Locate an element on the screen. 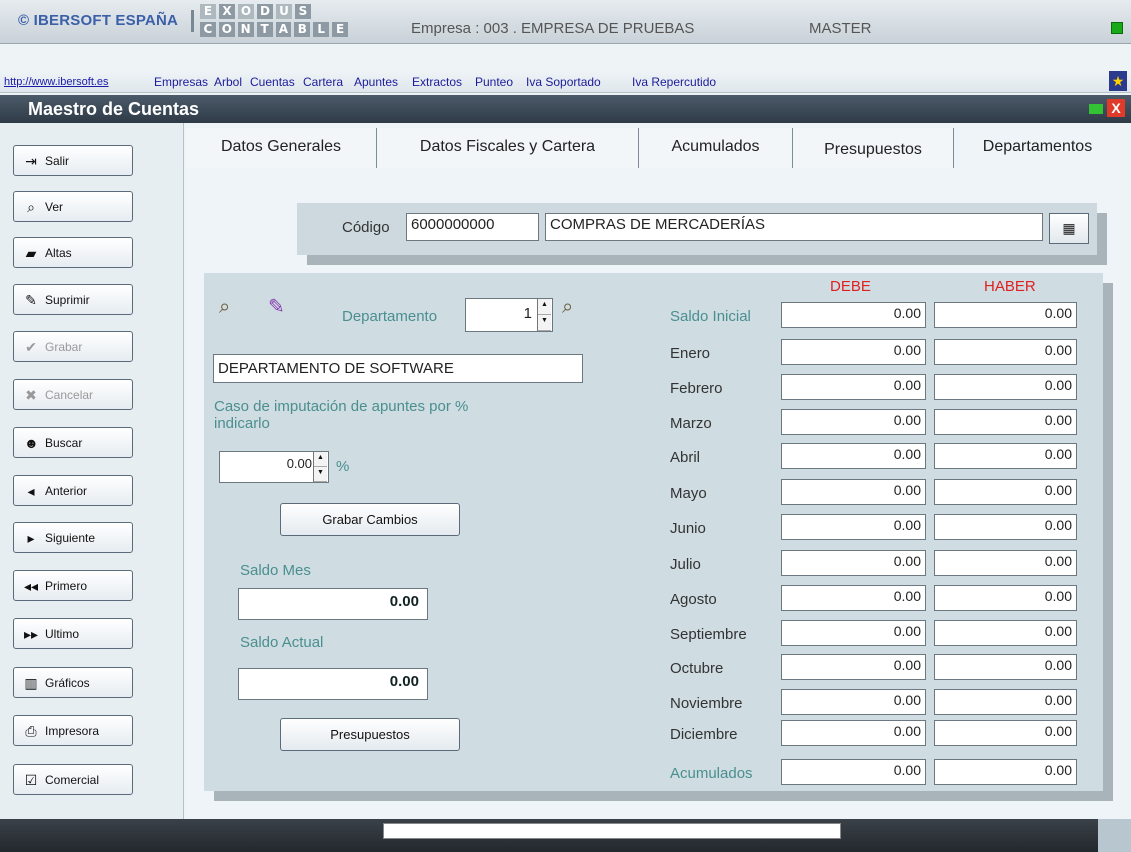  grabar-cambios-button: Grabar Cambios is located at coordinates (370, 519).